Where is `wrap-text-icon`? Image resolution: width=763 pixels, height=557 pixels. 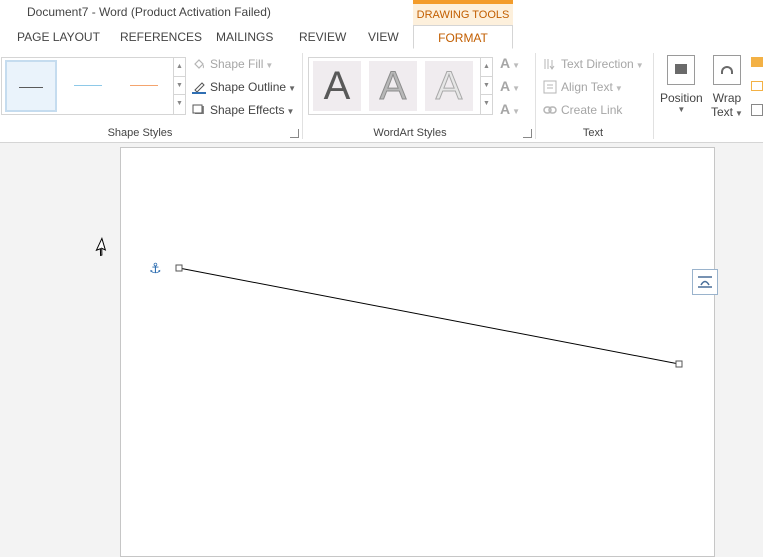
wrap-text-icon is located at coordinates (726, 70).